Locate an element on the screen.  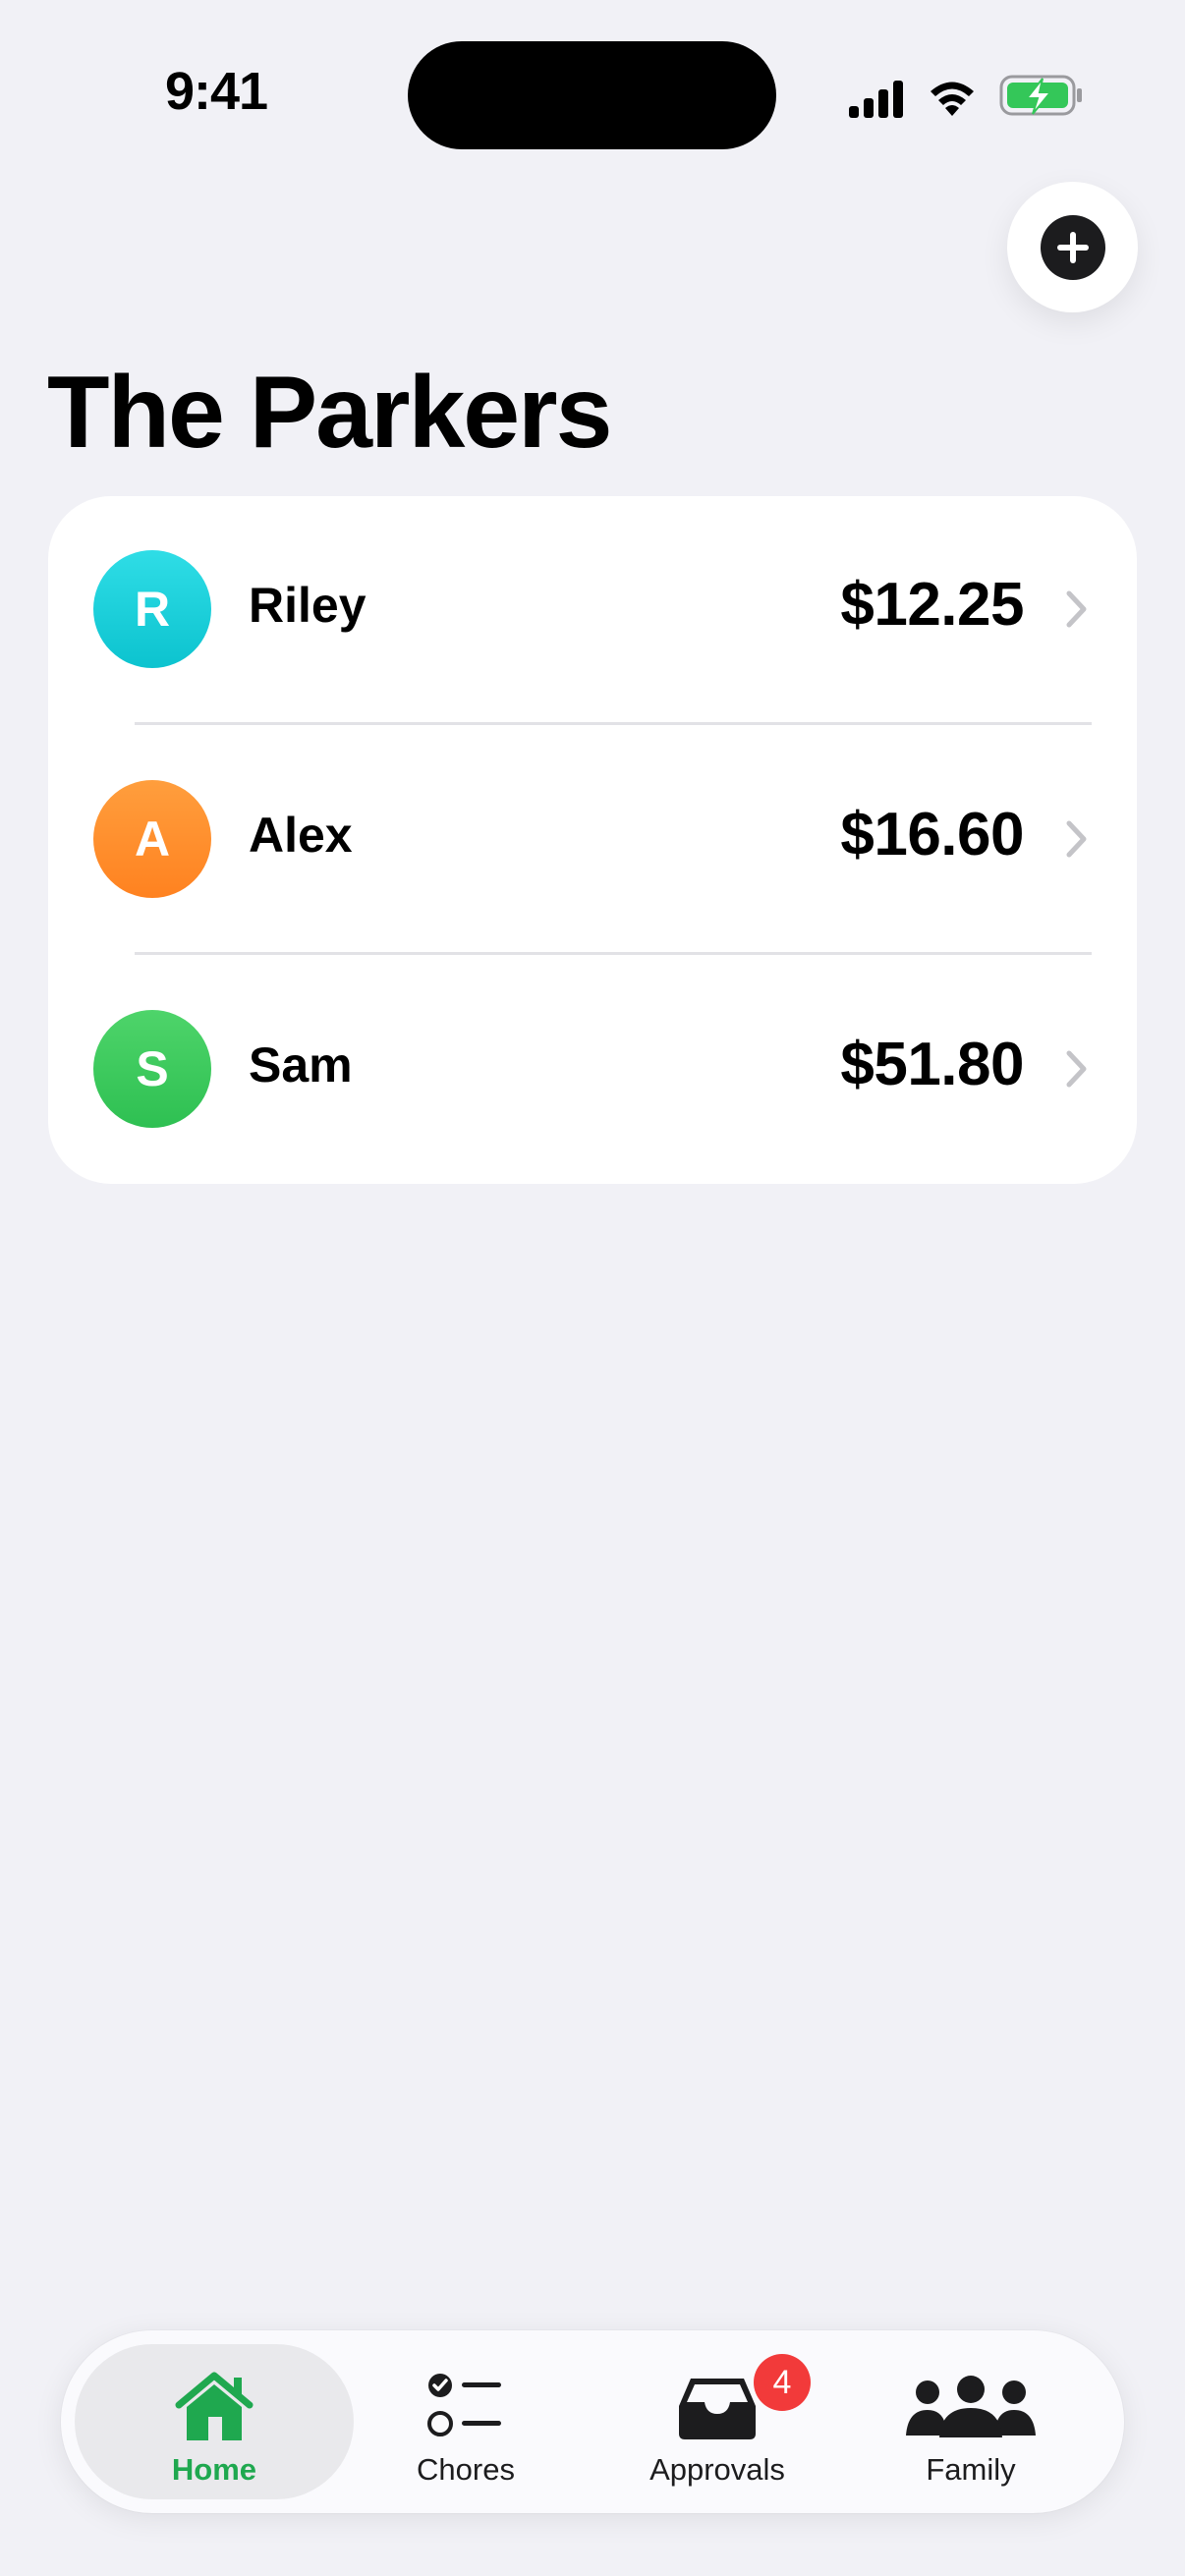
status-time: 9:41 is located at coordinates (216, 91).